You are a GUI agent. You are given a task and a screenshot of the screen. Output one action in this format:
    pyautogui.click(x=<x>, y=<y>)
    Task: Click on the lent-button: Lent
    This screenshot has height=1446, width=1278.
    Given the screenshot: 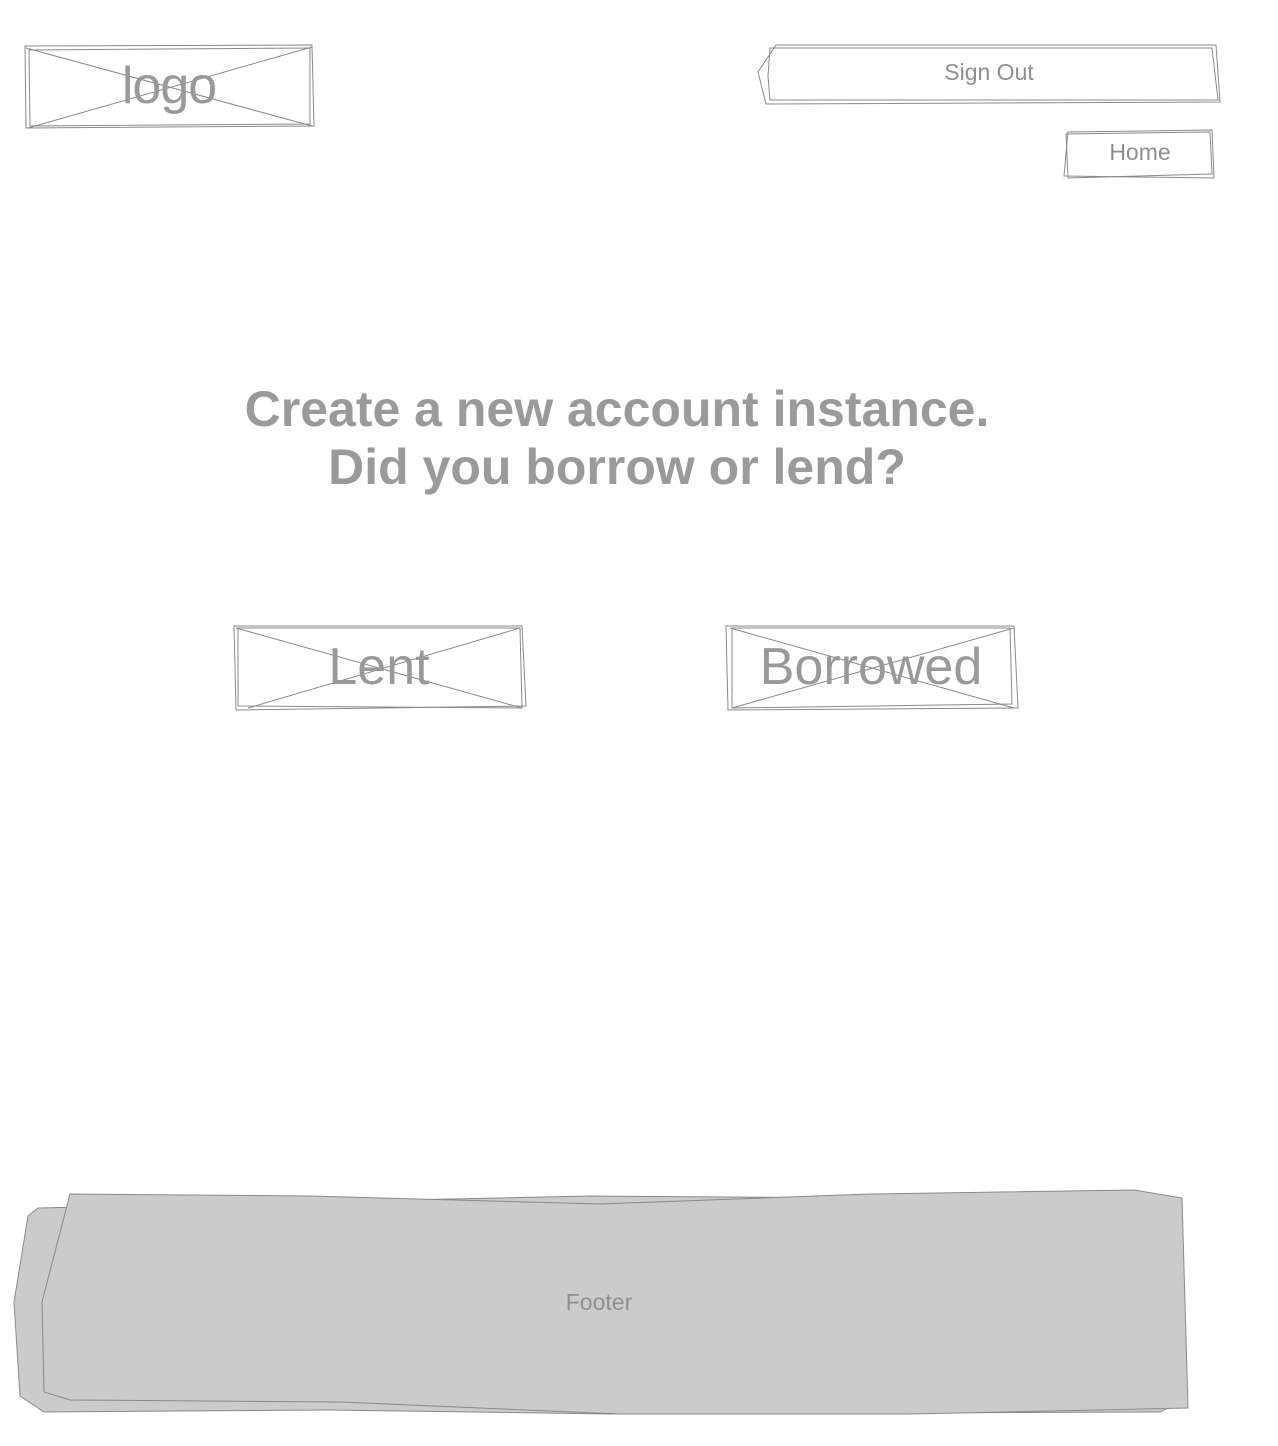 What is the action you would take?
    pyautogui.click(x=379, y=667)
    